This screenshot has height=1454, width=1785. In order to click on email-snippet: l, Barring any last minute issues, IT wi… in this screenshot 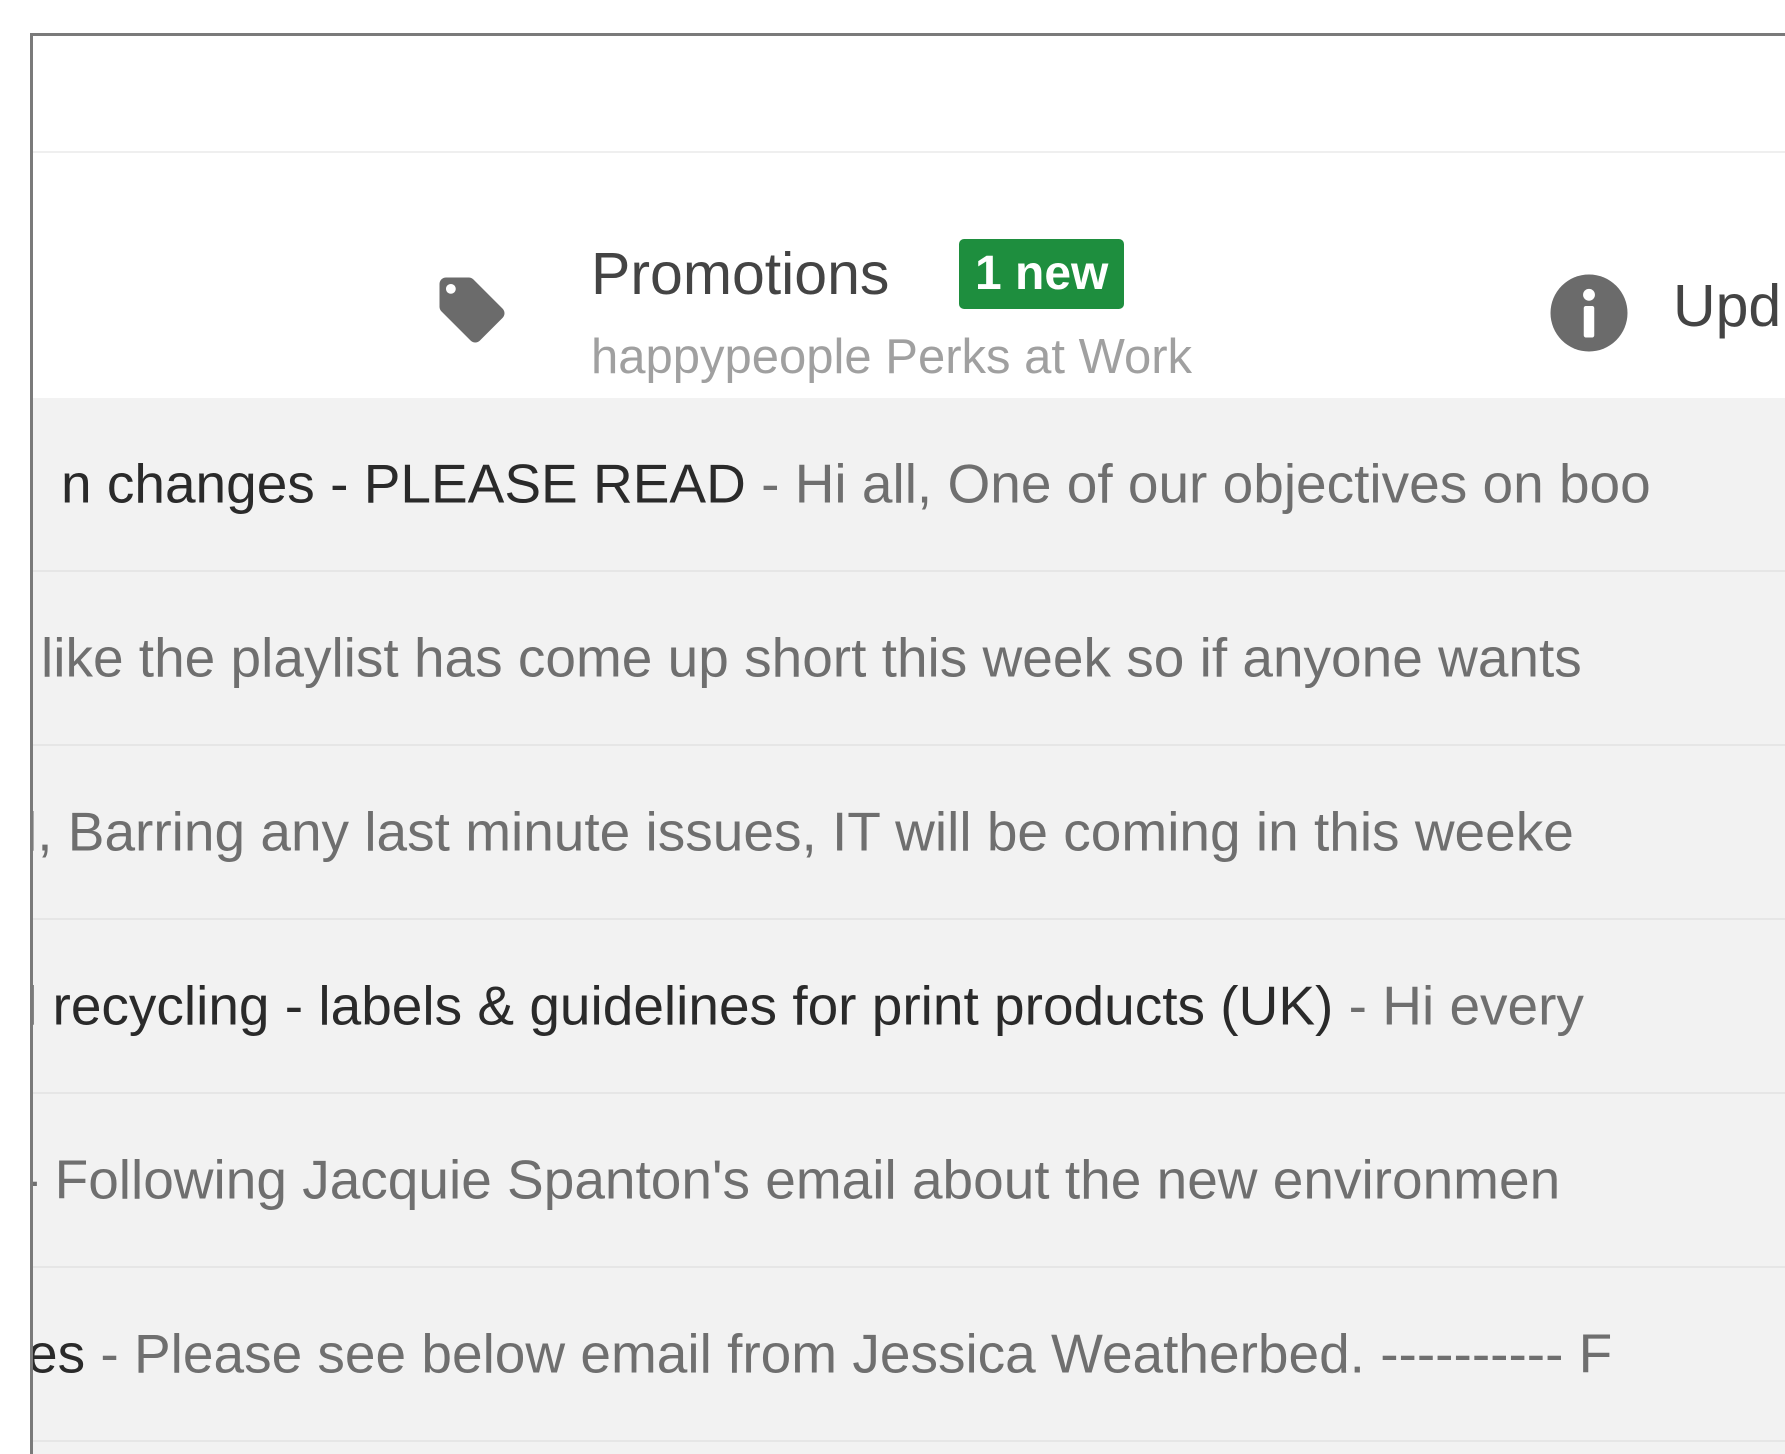, I will do `click(803, 831)`.